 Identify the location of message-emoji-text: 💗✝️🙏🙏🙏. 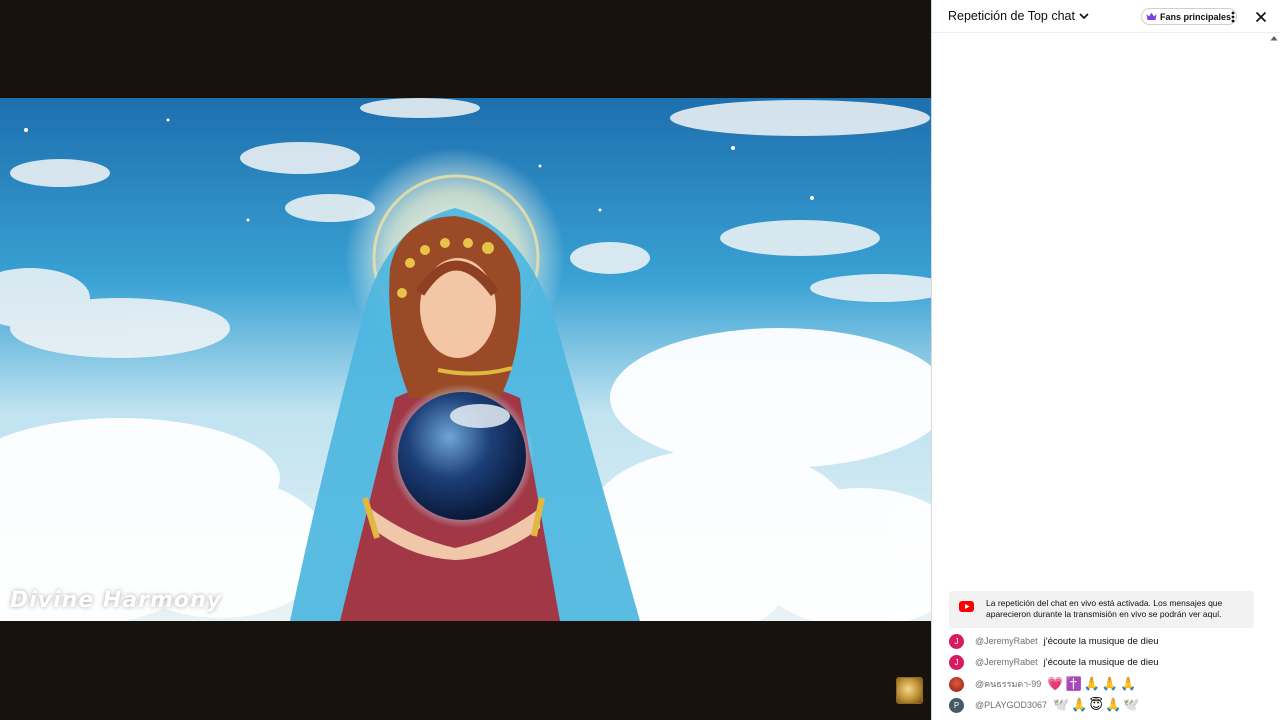
(1093, 684).